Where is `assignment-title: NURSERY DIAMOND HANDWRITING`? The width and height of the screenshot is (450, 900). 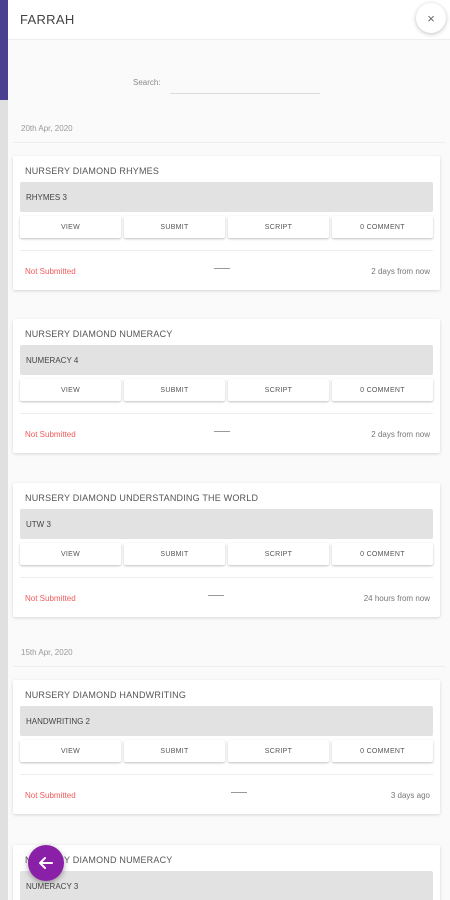 assignment-title: NURSERY DIAMOND HANDWRITING is located at coordinates (106, 695).